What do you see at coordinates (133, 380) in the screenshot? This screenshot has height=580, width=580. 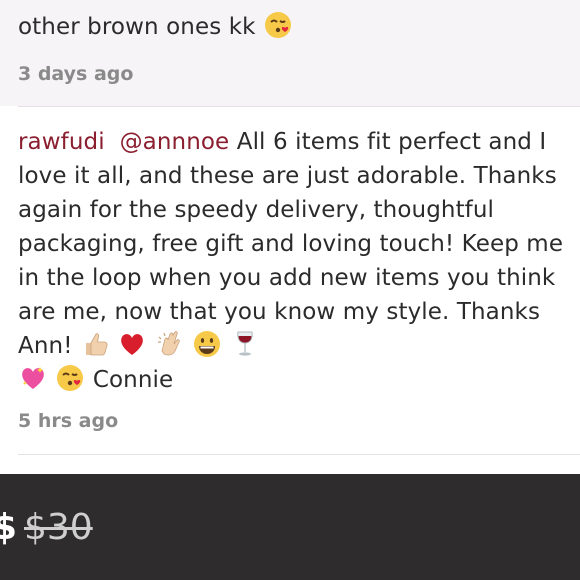 I see `comment-signature: Connie` at bounding box center [133, 380].